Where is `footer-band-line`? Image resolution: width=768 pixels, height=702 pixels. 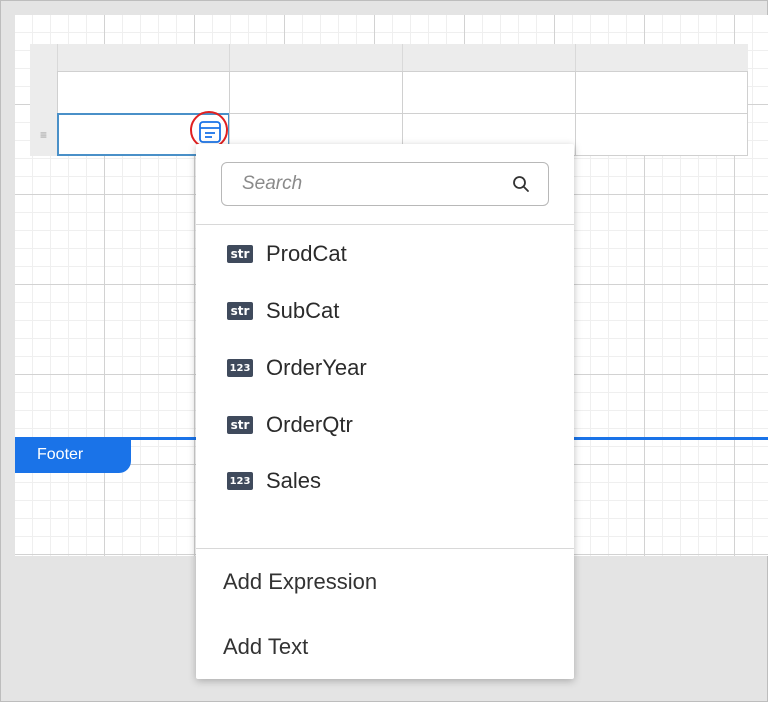
footer-band-line is located at coordinates (671, 438).